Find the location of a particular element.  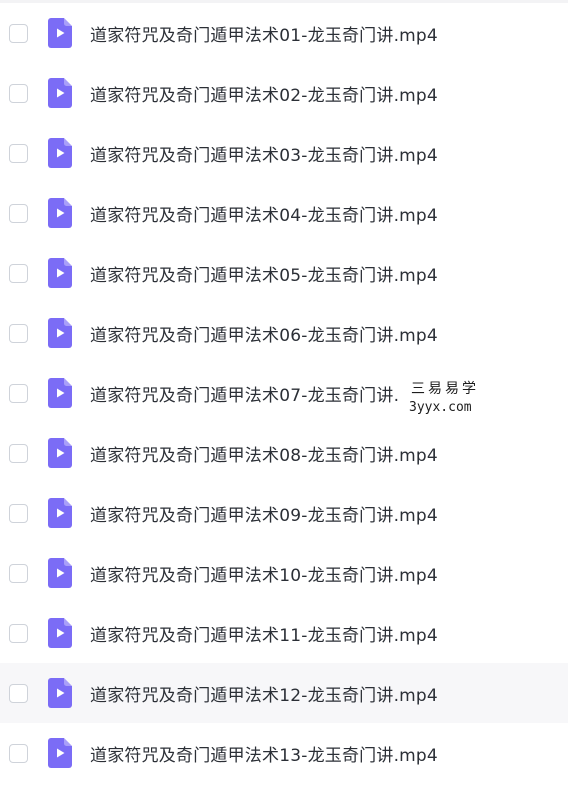

file-name: 道家符咒及奇门遁甲法术13-龙玉奇门讲.mp4 is located at coordinates (264, 753).